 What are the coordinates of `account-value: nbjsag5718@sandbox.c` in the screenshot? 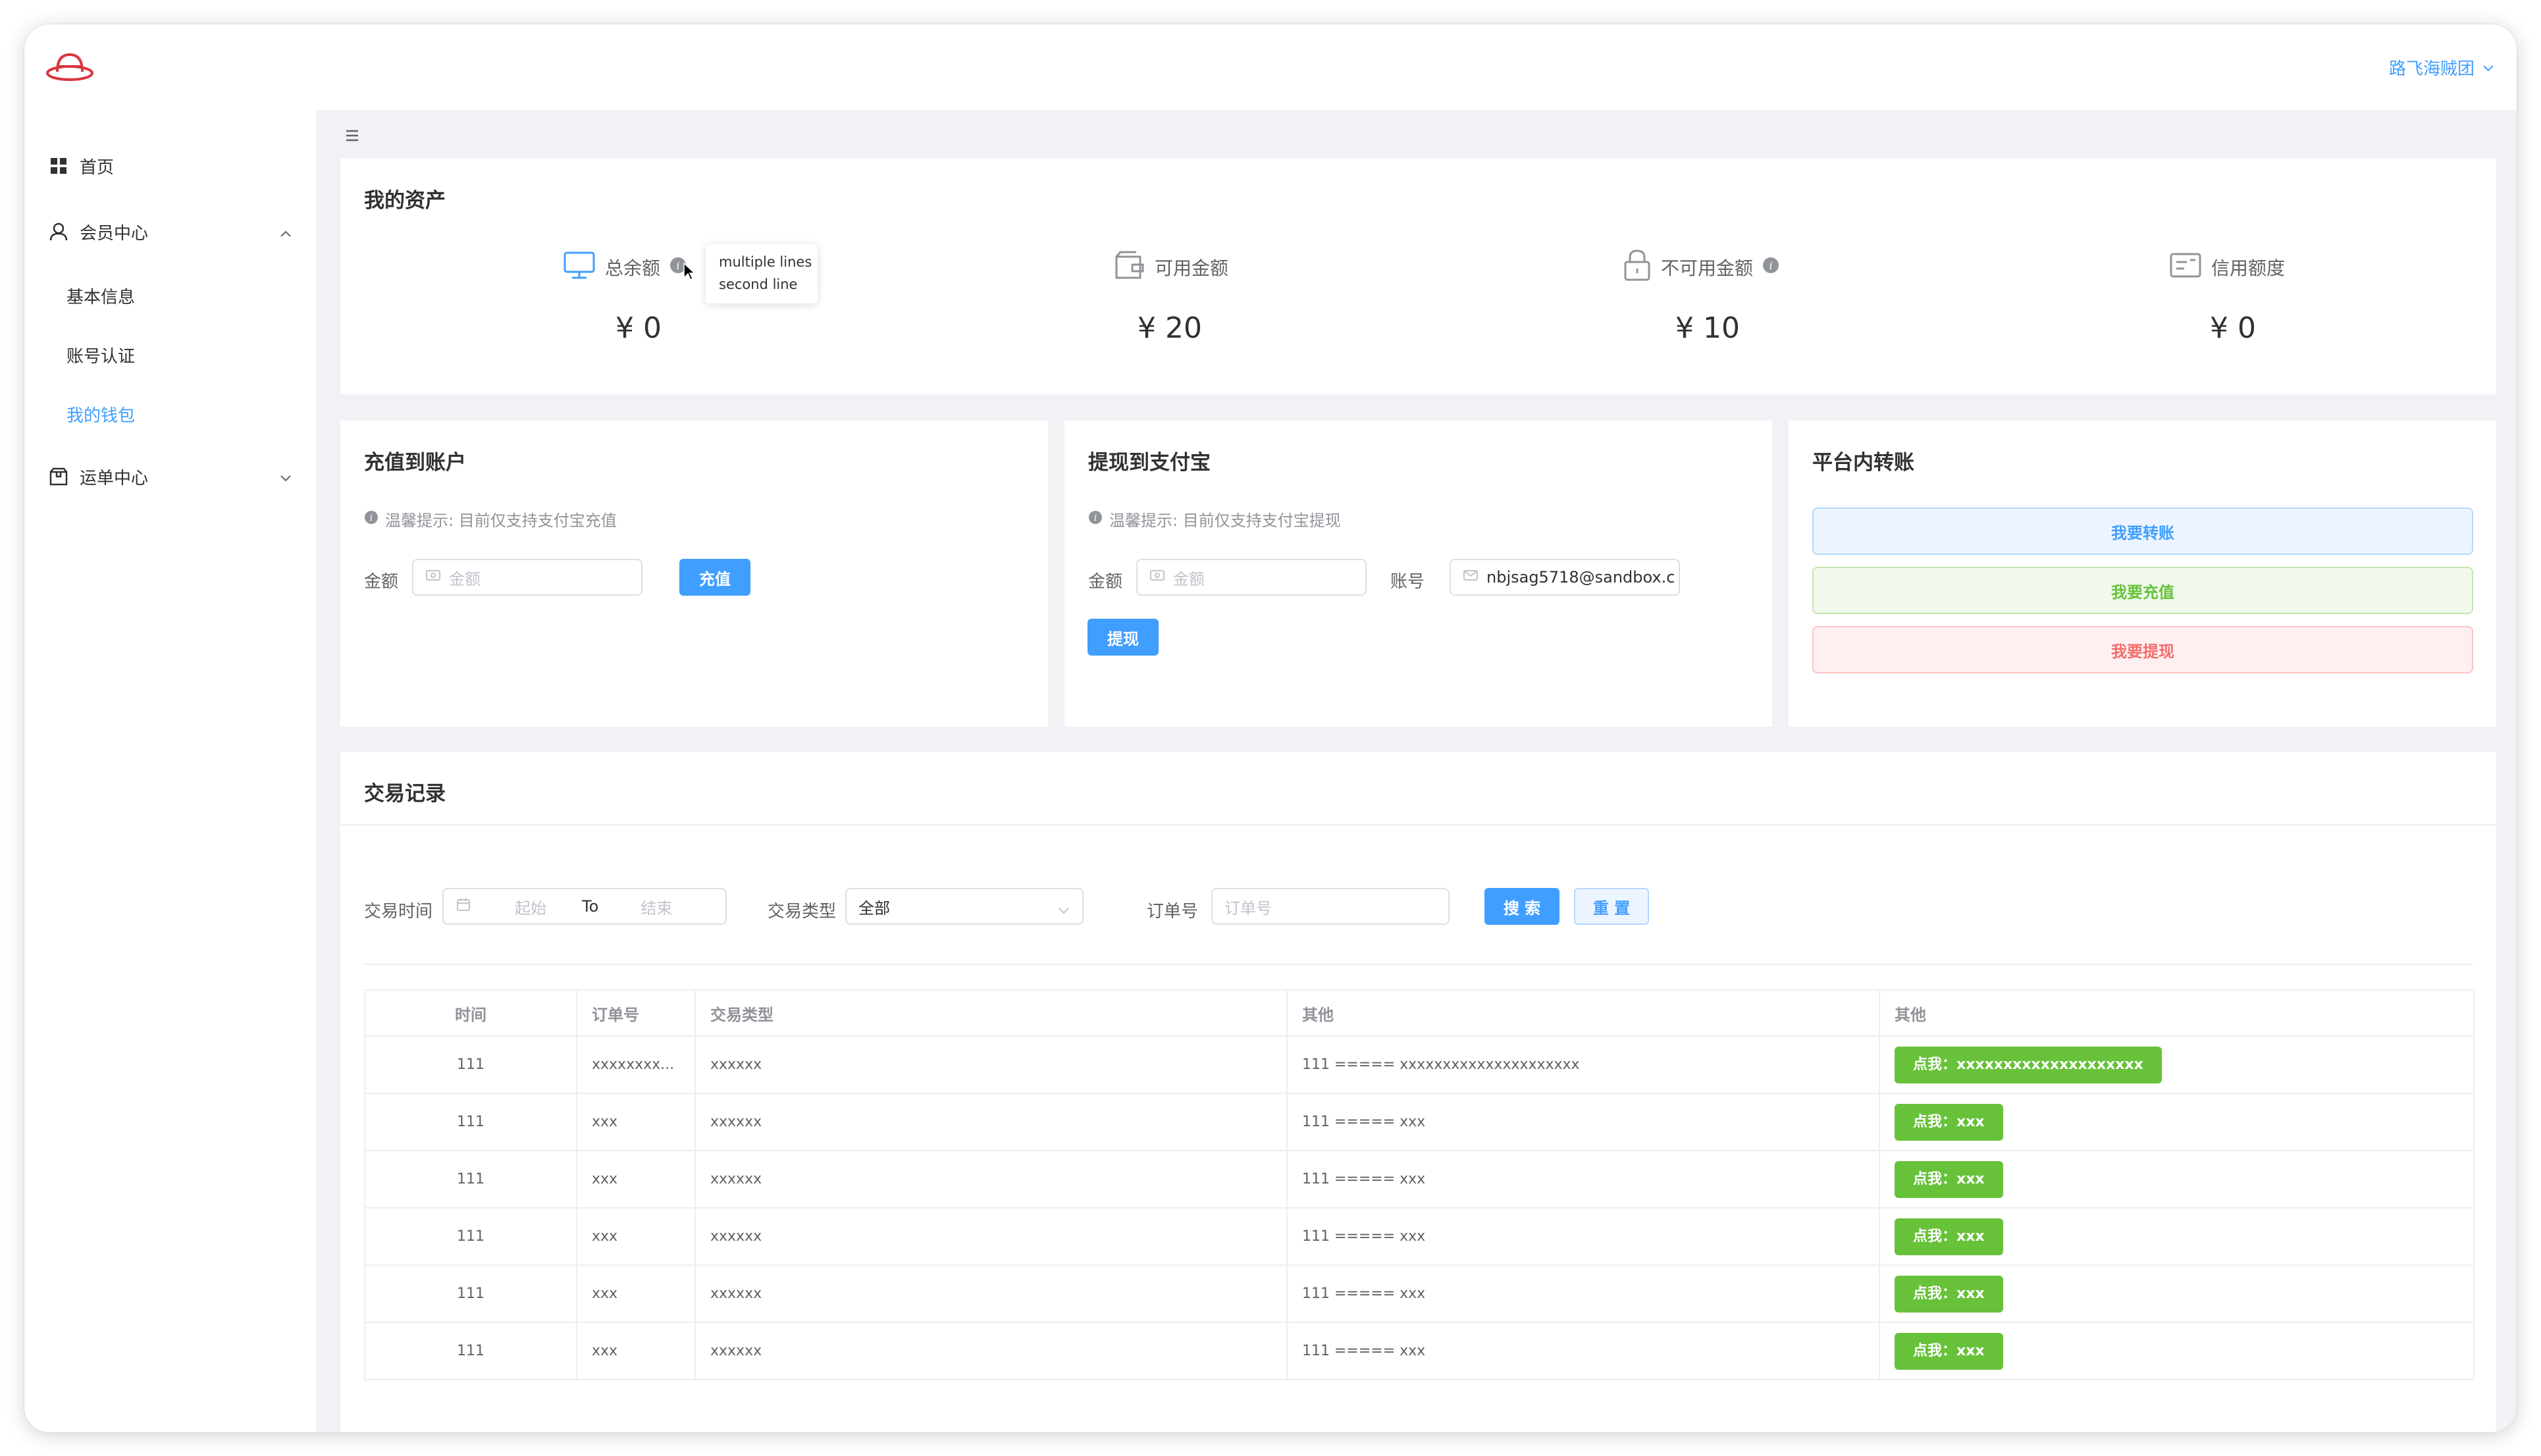 It's located at (1580, 577).